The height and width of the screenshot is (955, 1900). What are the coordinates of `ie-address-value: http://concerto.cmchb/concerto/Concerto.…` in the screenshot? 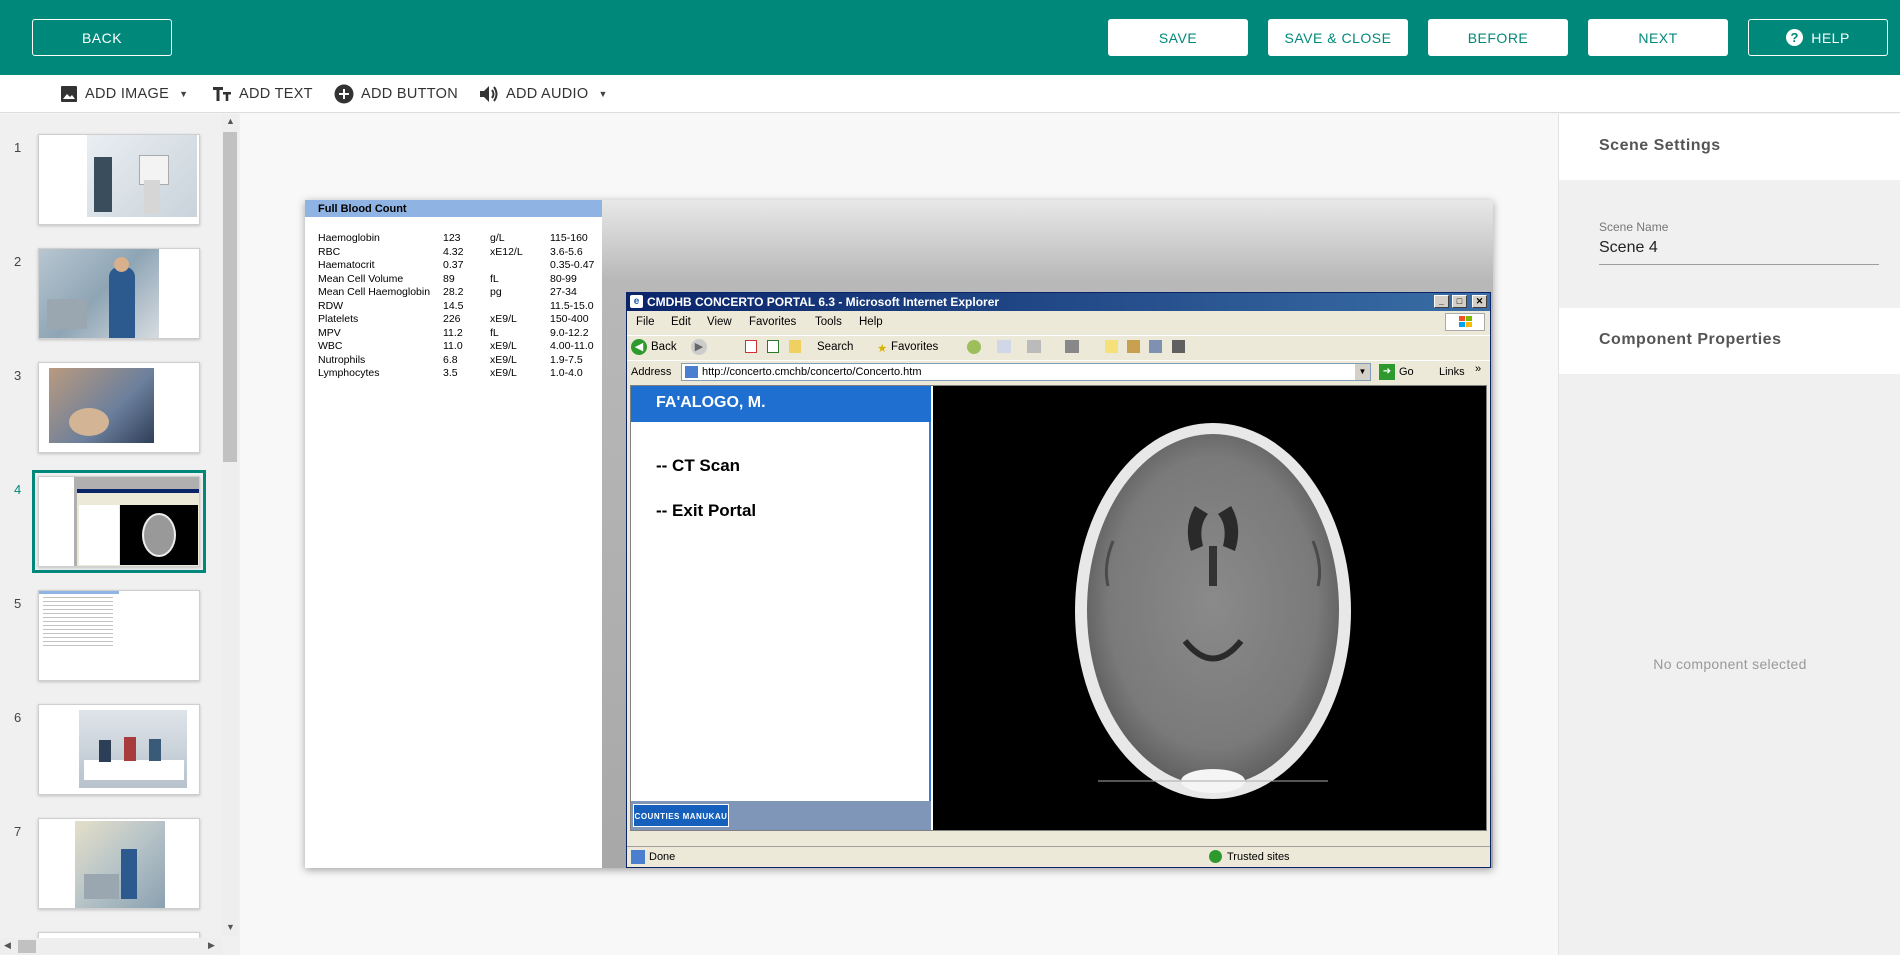 It's located at (812, 372).